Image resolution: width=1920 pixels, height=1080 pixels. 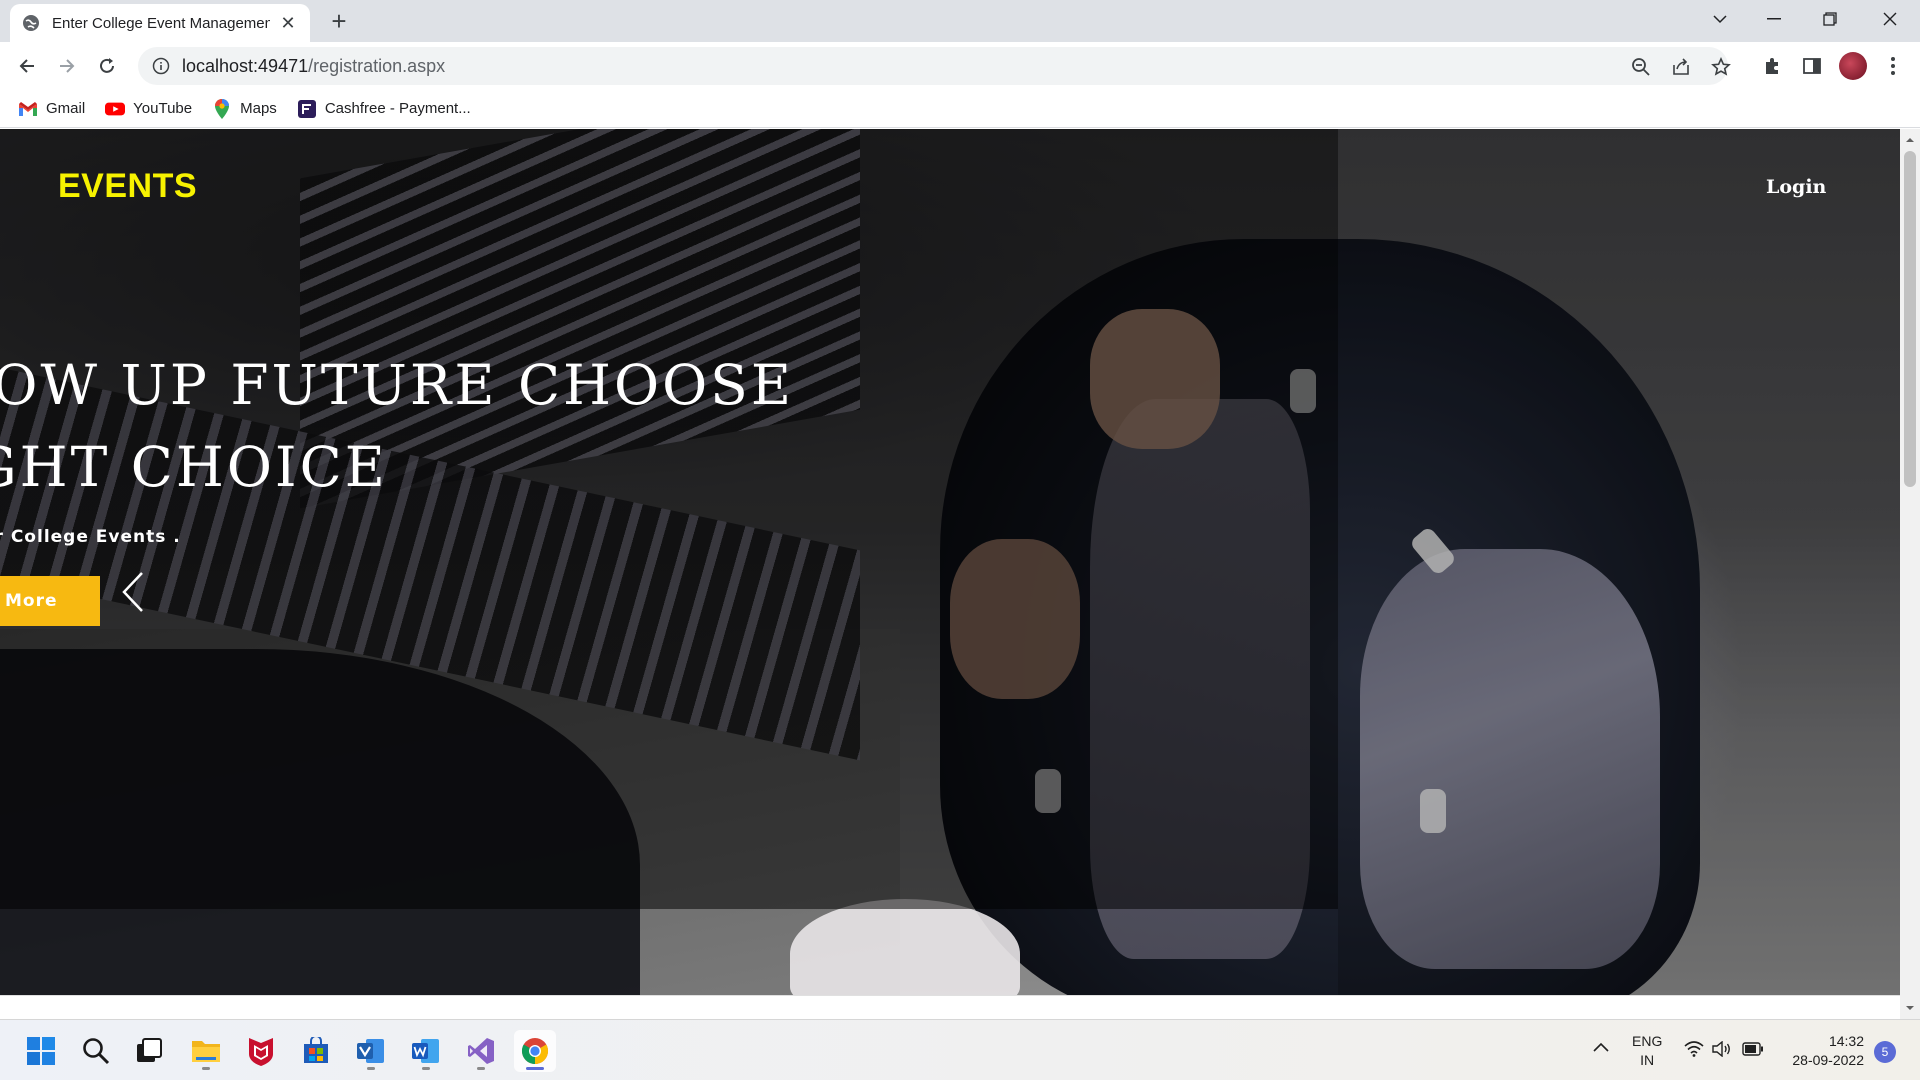 What do you see at coordinates (288, 23) in the screenshot?
I see `close-tab-icon: ✕` at bounding box center [288, 23].